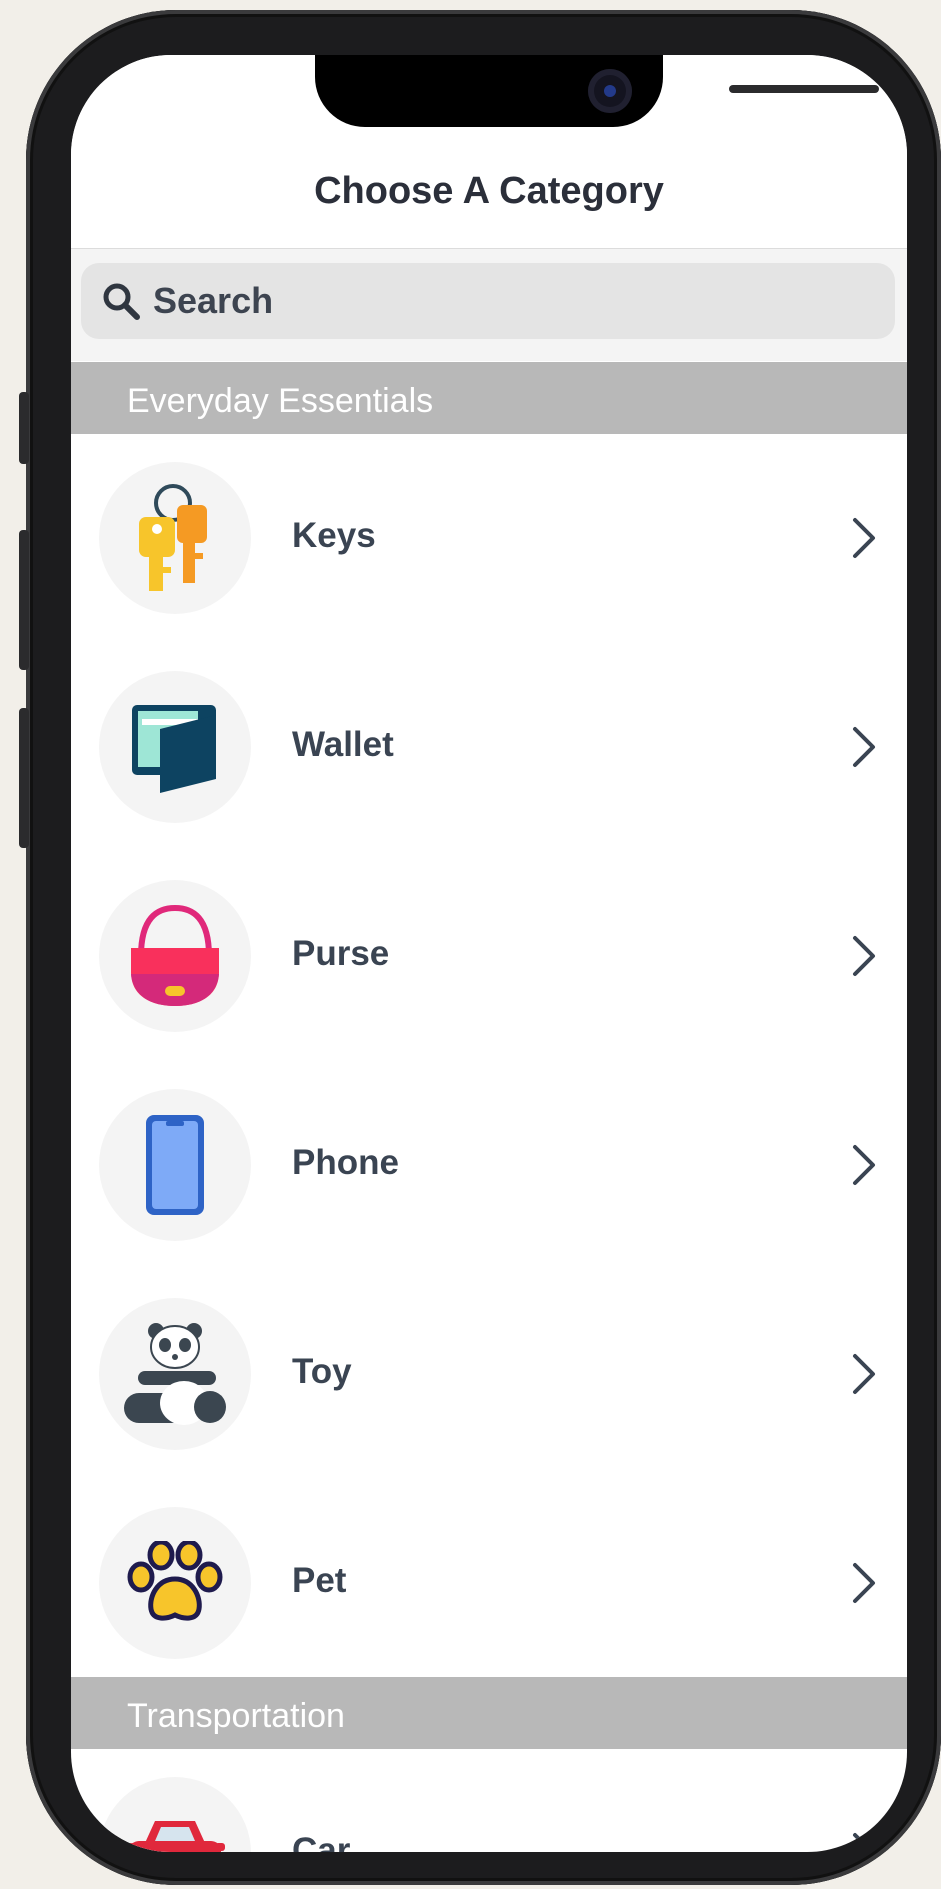 The image size is (941, 1889). I want to click on category-row-car: Car, so click(489, 1800).